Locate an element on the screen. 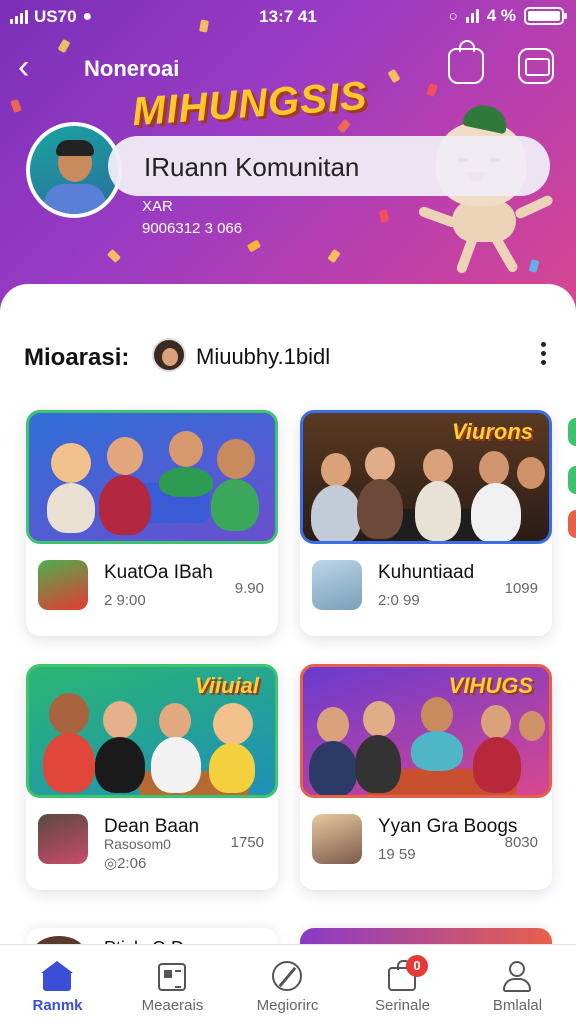 This screenshot has width=576, height=1024. card-scene-title: VIHUGS is located at coordinates (490, 685).